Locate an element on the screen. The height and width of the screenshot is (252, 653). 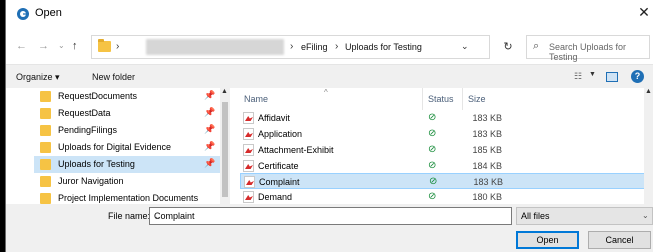
file-row-affidavit: Affidavit ⊘ 183 KB is located at coordinates (443, 118).